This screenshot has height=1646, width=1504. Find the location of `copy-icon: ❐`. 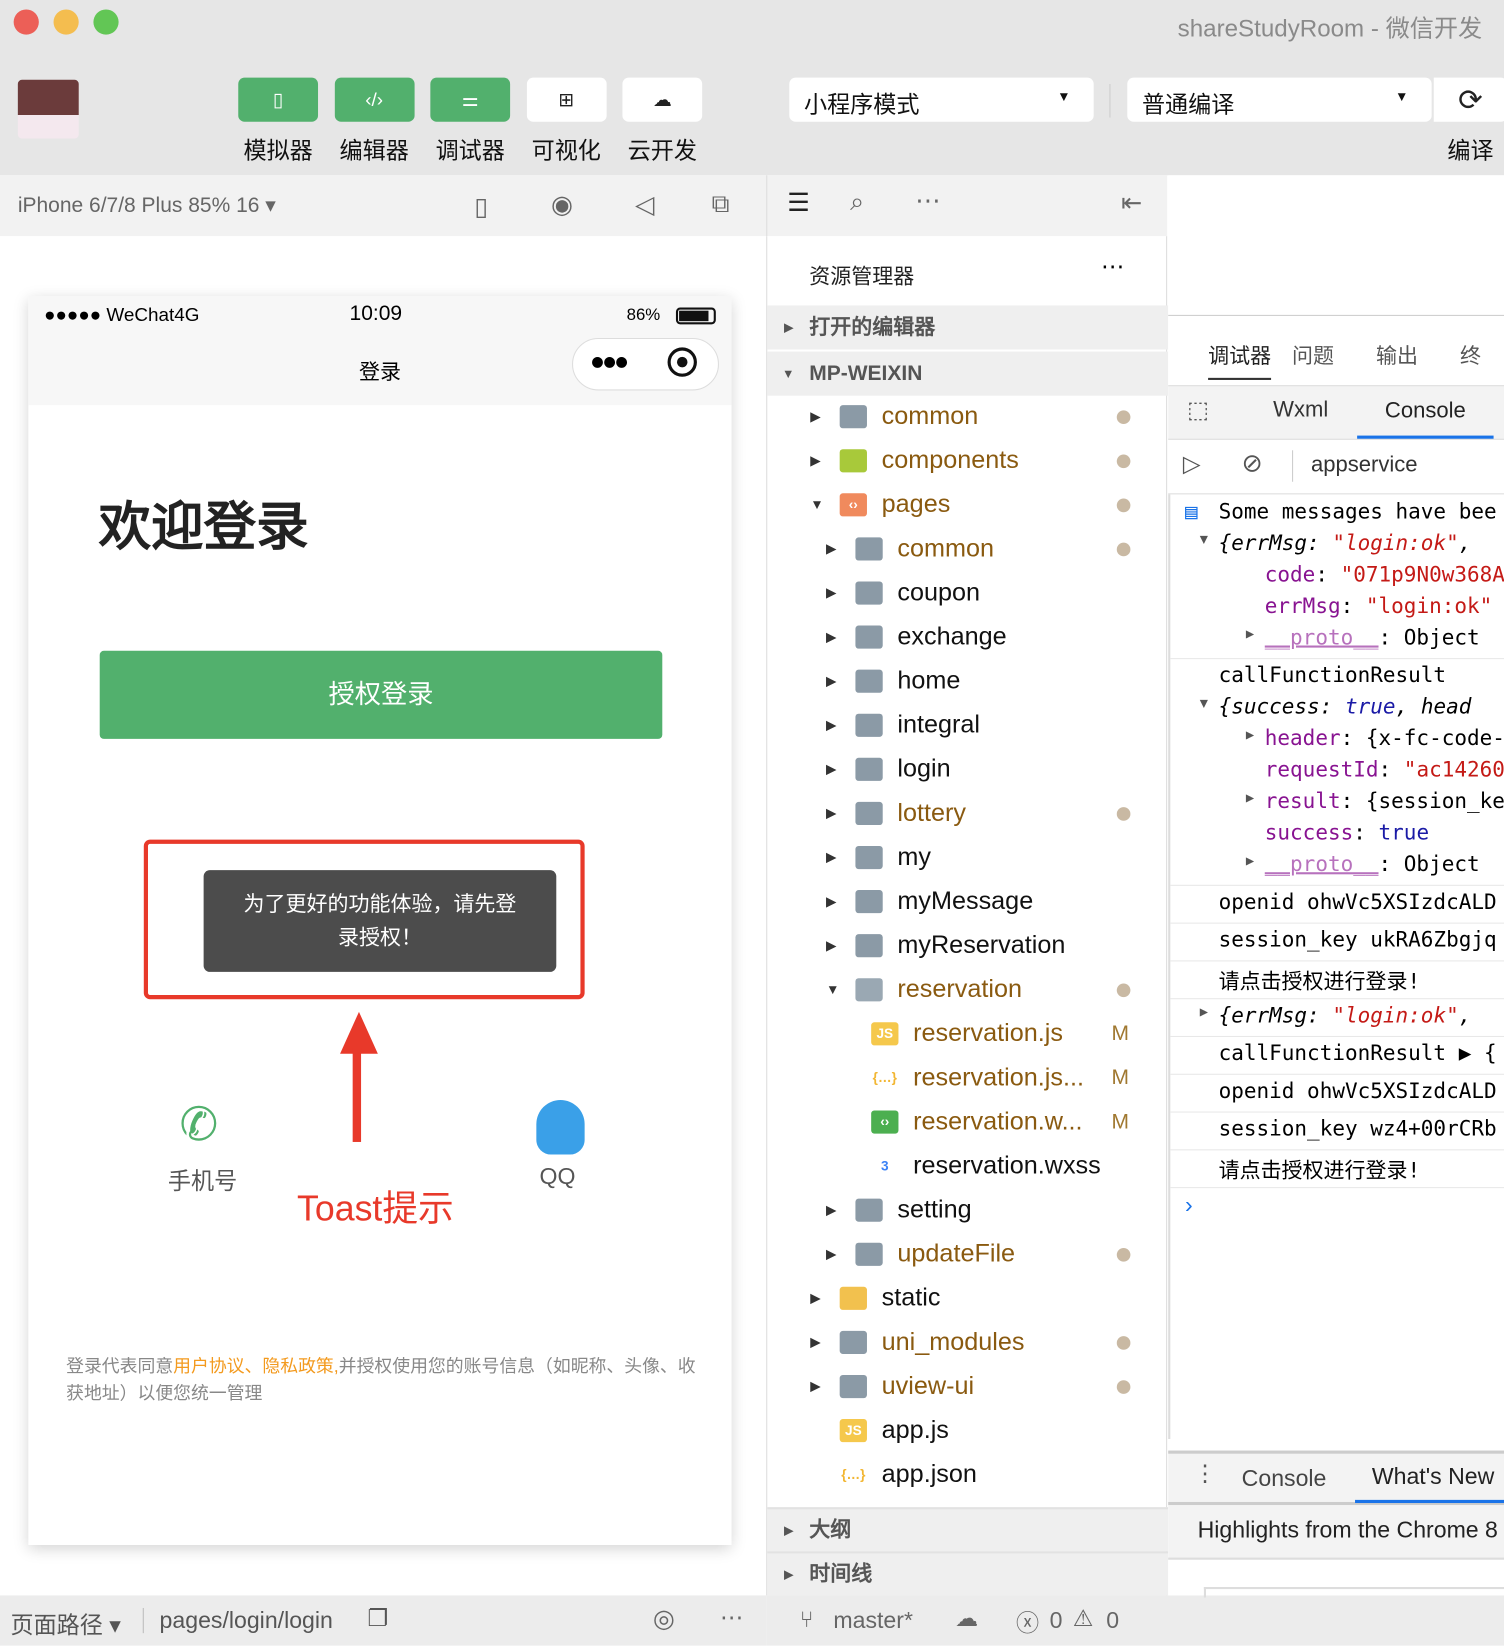

copy-icon: ❐ is located at coordinates (377, 1618).